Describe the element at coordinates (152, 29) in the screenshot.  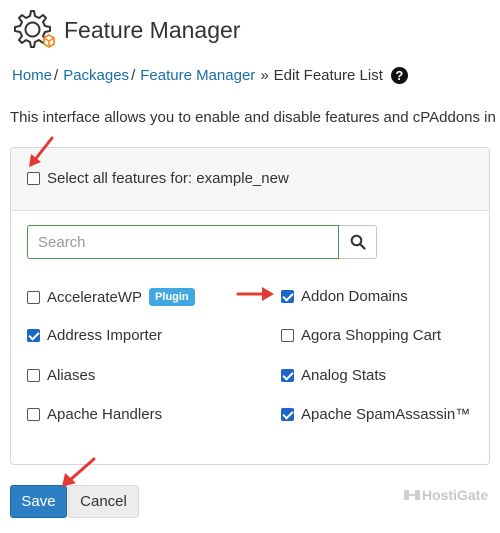
I see `page-title: Feature Manager` at that location.